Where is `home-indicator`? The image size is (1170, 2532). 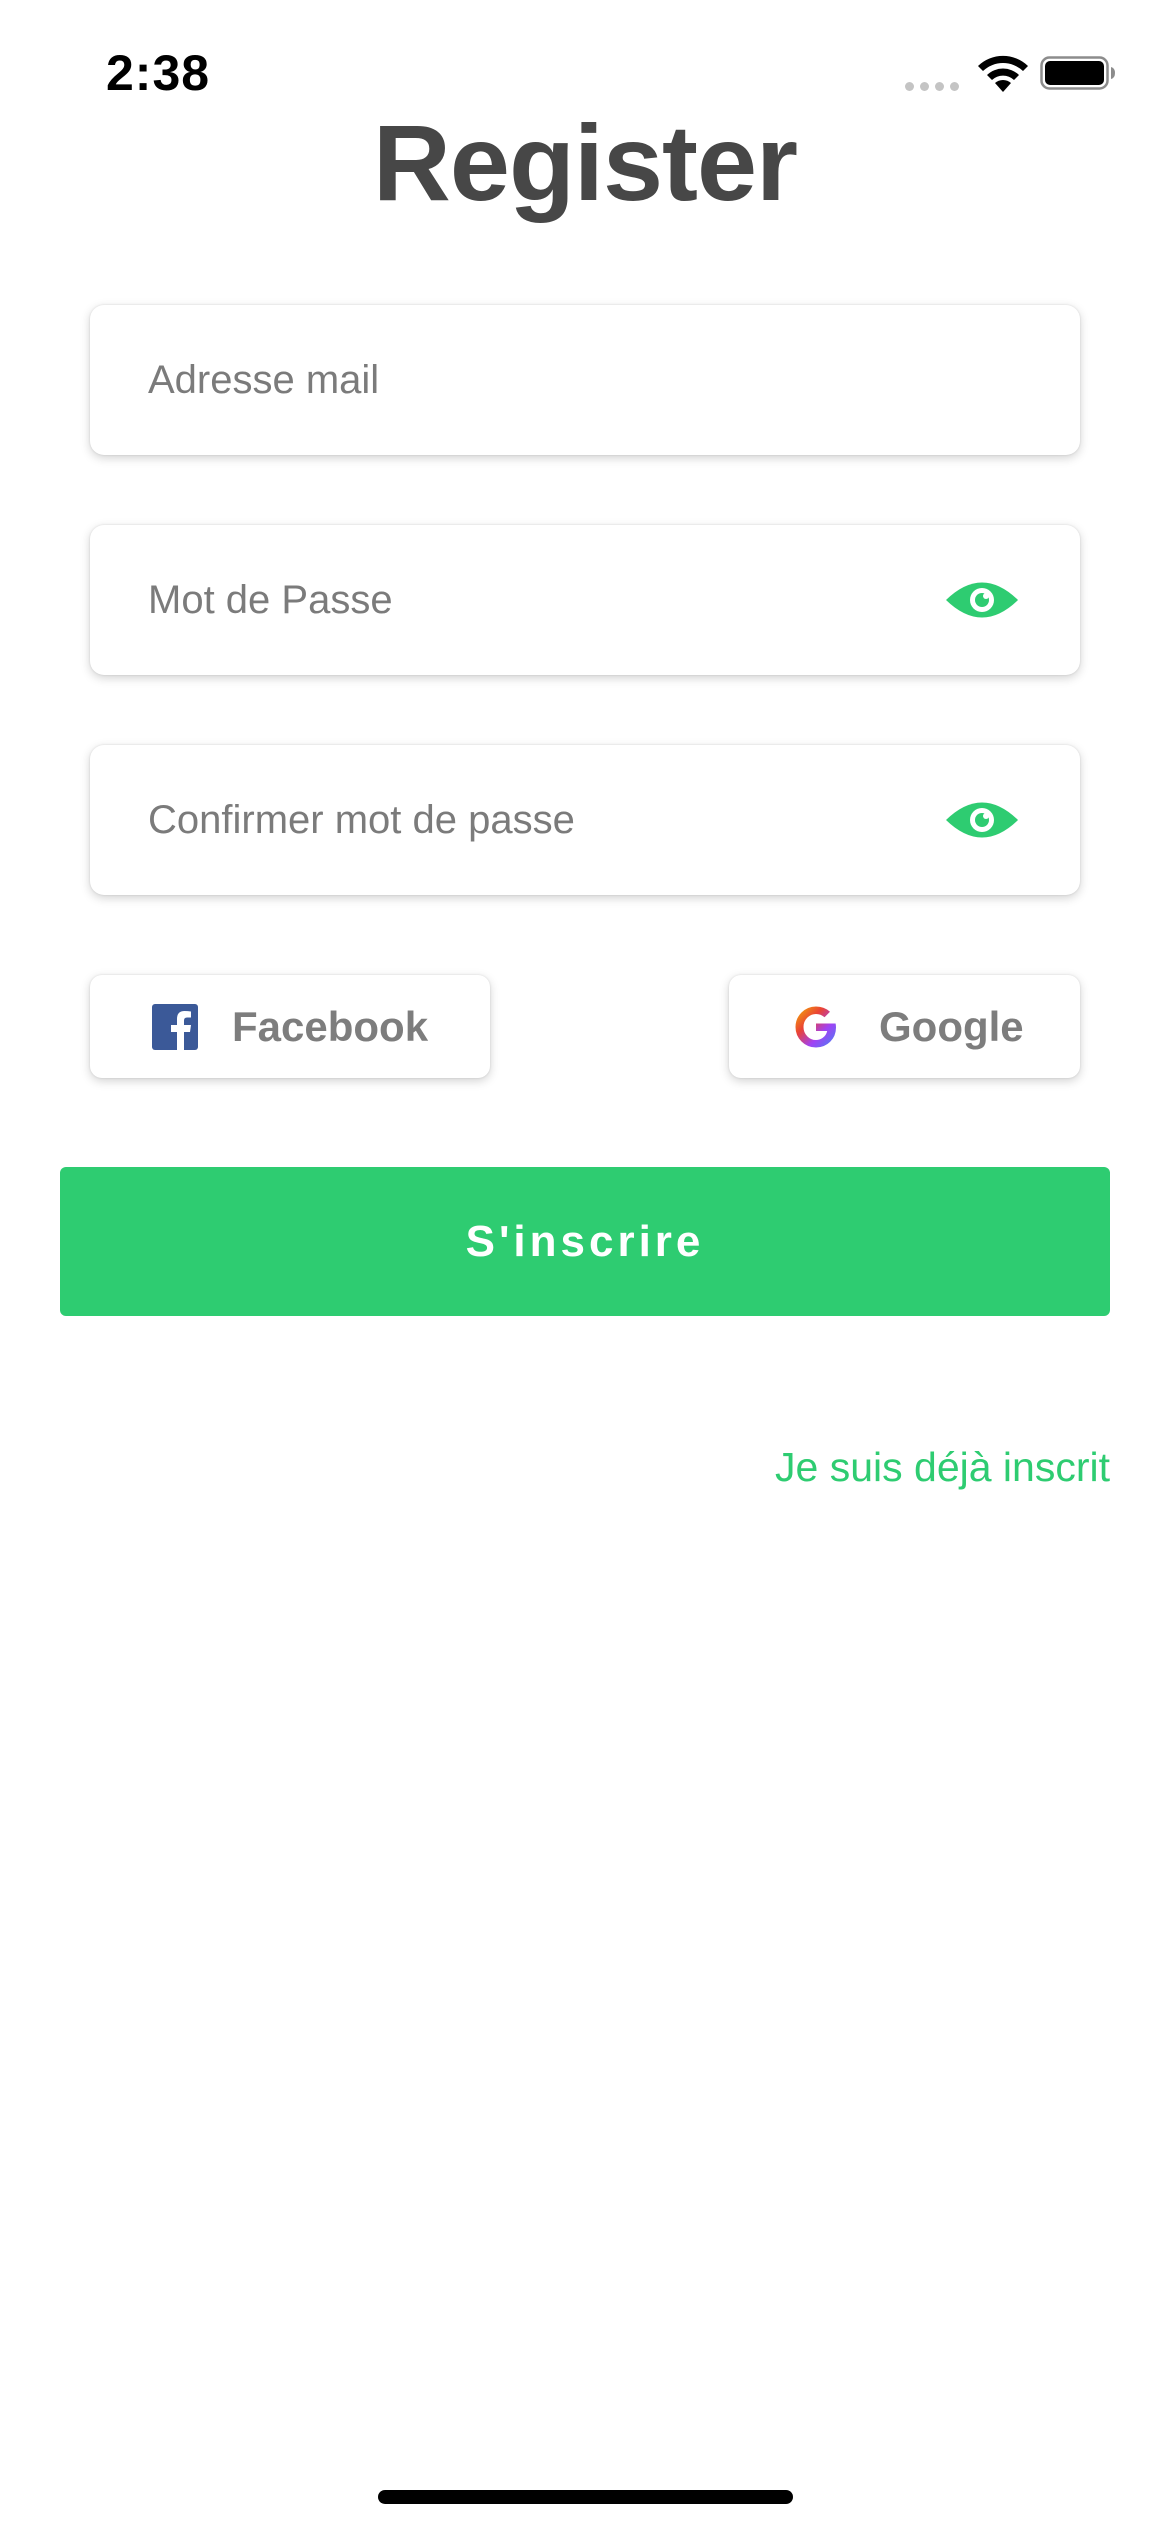 home-indicator is located at coordinates (585, 2497).